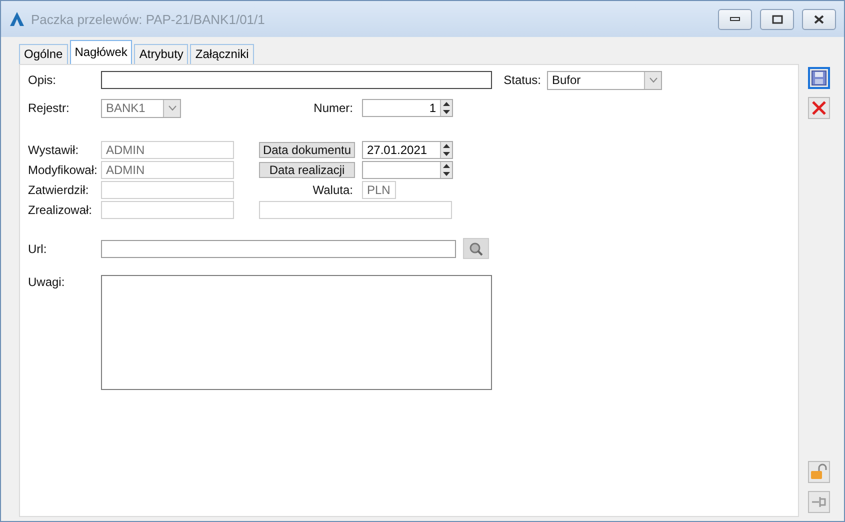 This screenshot has width=845, height=522. I want to click on search-icon, so click(476, 249).